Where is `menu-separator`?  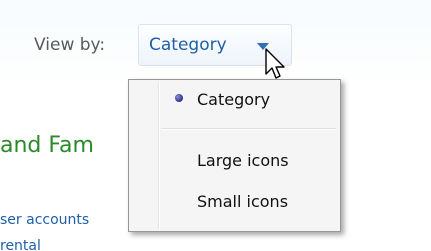
menu-separator is located at coordinates (248, 129).